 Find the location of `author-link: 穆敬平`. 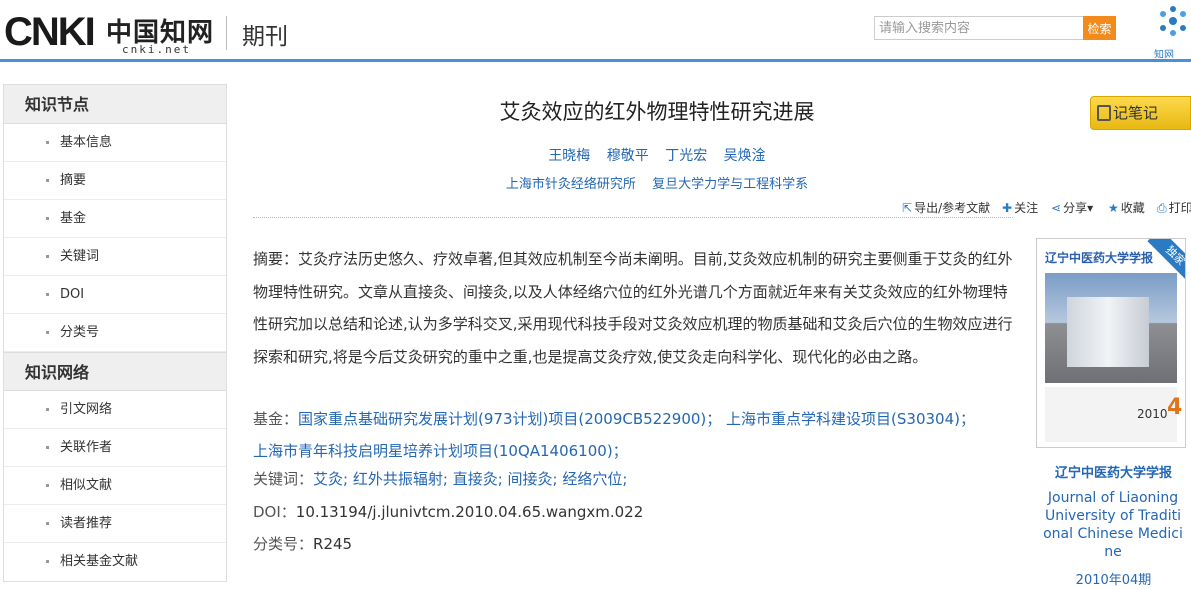

author-link: 穆敬平 is located at coordinates (628, 156).